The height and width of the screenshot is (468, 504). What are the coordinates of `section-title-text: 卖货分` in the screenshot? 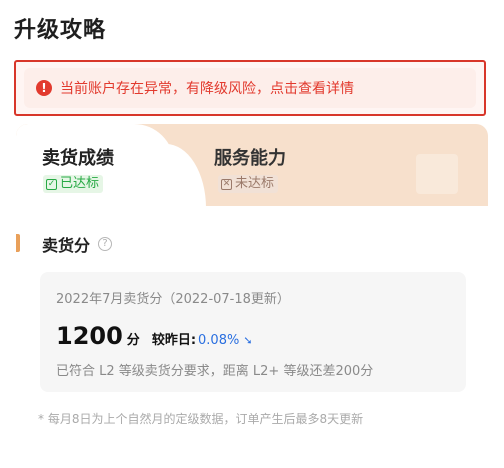 It's located at (66, 245).